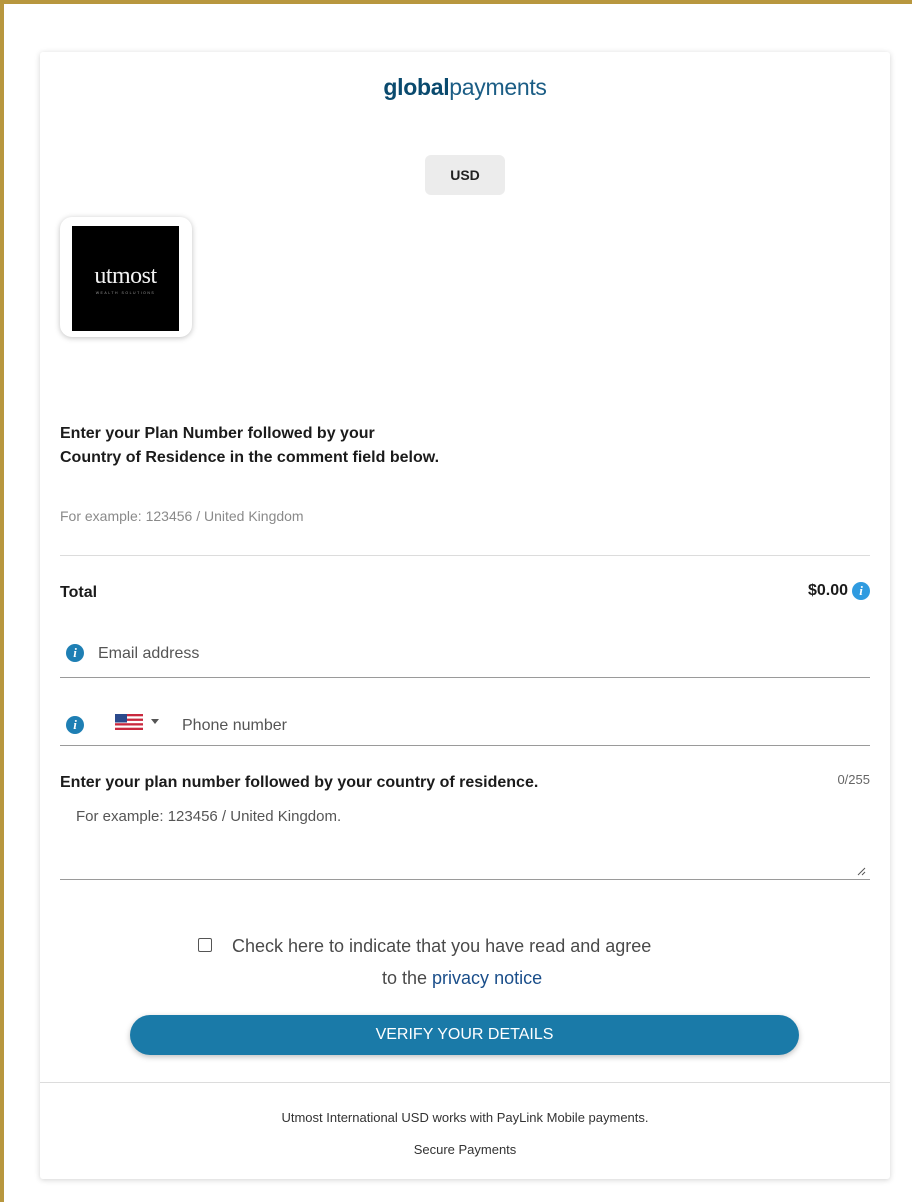 The image size is (912, 1202). What do you see at coordinates (827, 590) in the screenshot?
I see `total-amount-value: $0.00` at bounding box center [827, 590].